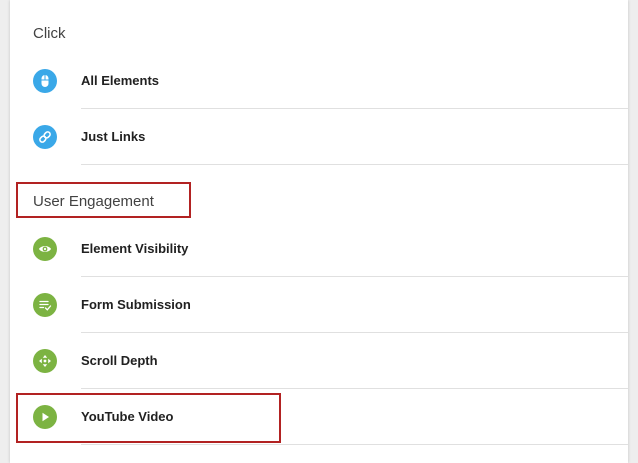  What do you see at coordinates (127, 416) in the screenshot?
I see `trigger-item-label: YouTube Video` at bounding box center [127, 416].